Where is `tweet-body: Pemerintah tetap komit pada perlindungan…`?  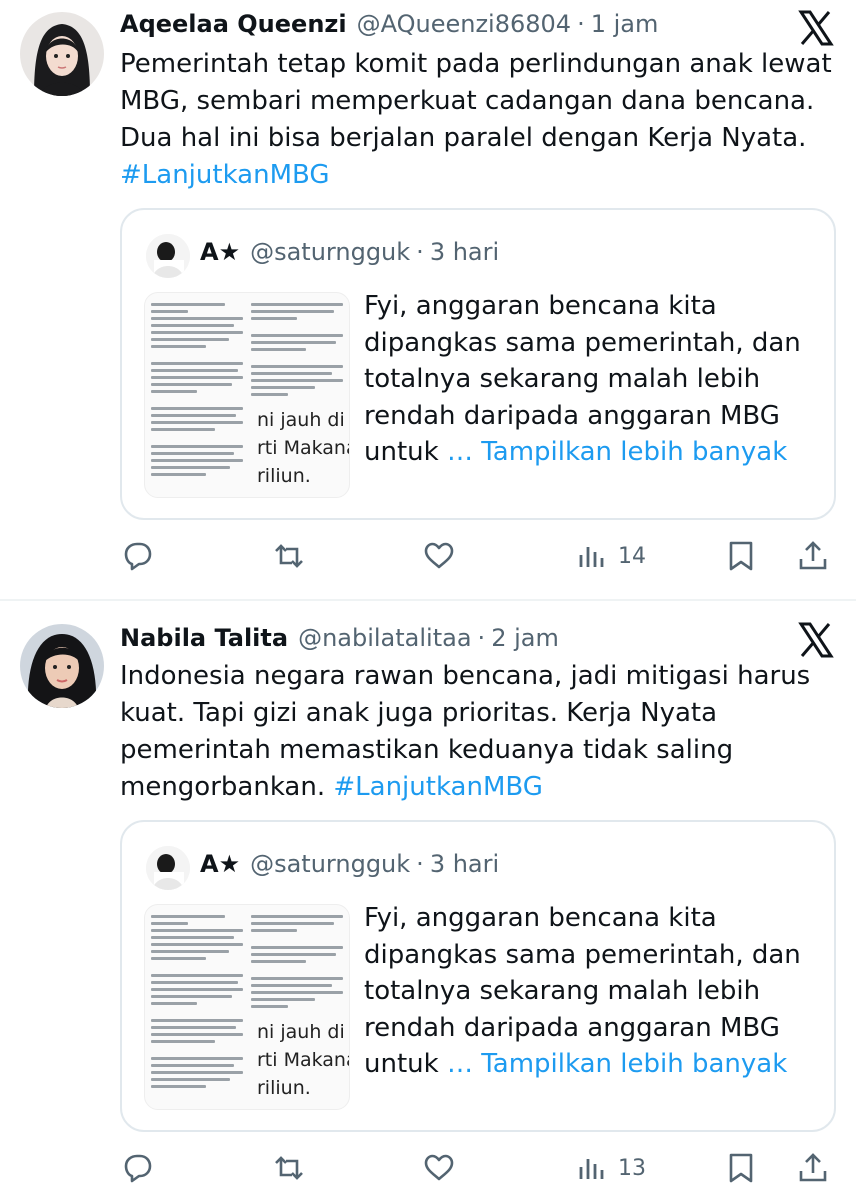
tweet-body: Pemerintah tetap komit pada perlindungan… is located at coordinates (476, 101).